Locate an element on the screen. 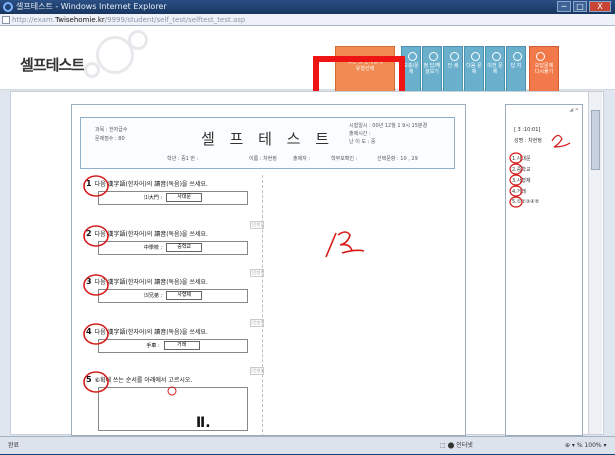  ie-icon is located at coordinates (8, 7).